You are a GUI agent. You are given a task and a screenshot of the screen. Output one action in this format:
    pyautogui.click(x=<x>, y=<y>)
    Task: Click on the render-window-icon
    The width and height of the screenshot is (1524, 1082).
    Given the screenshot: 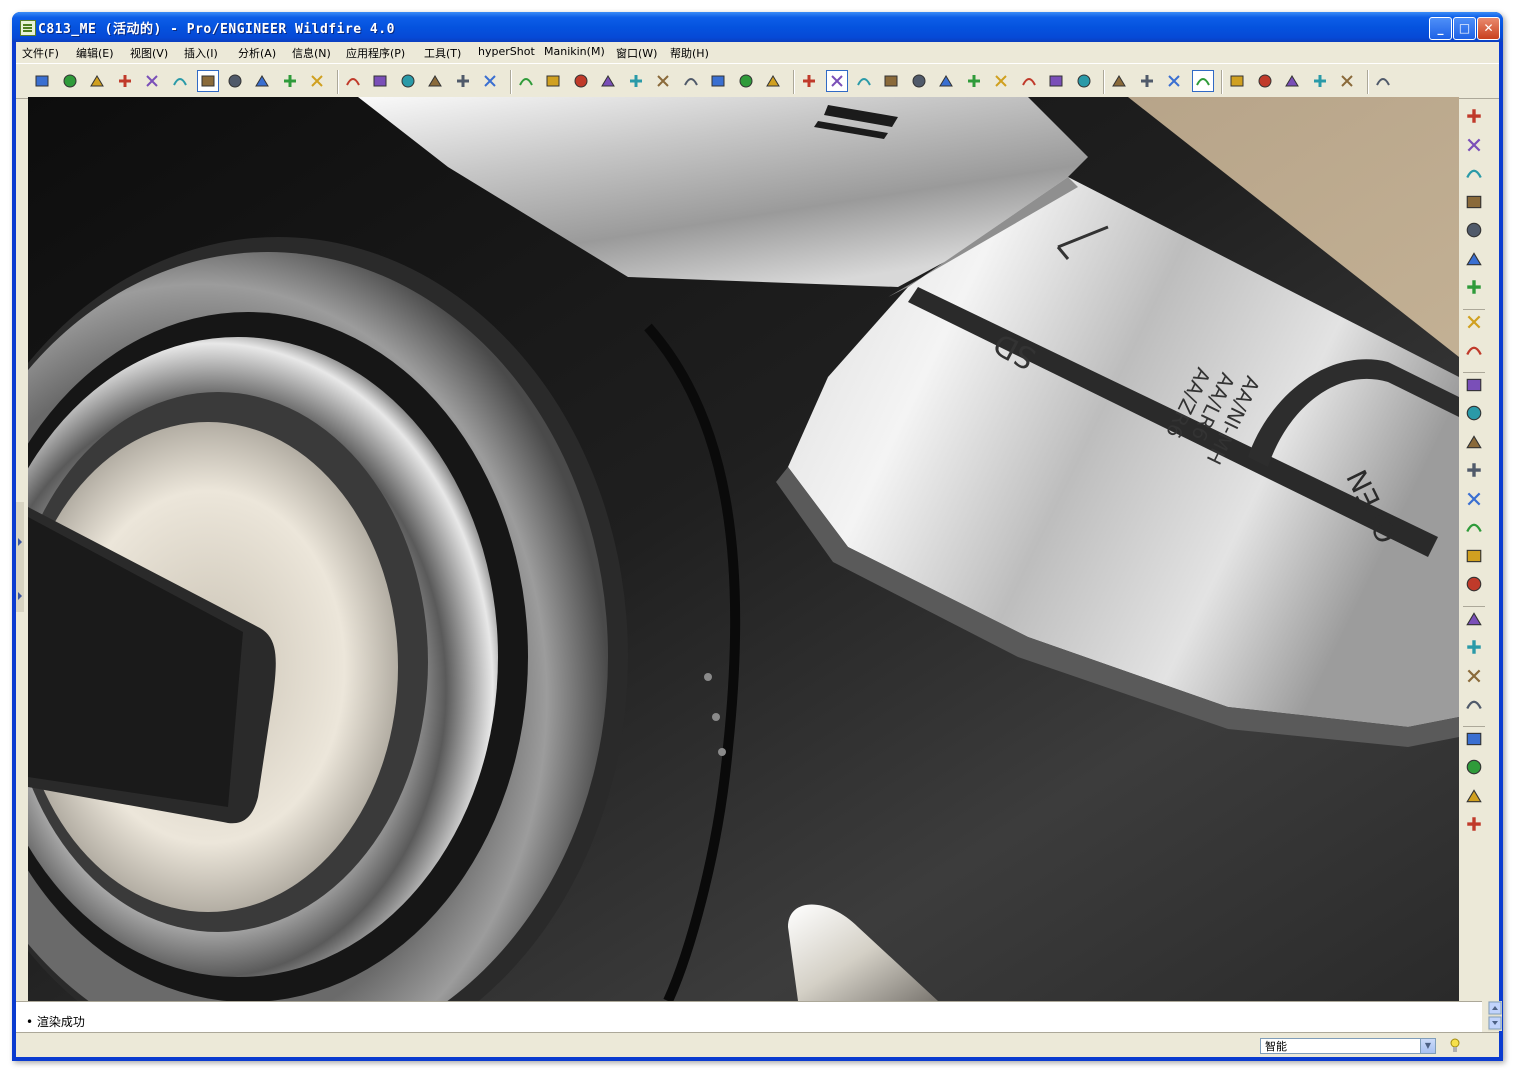 What is the action you would take?
    pyautogui.click(x=208, y=81)
    